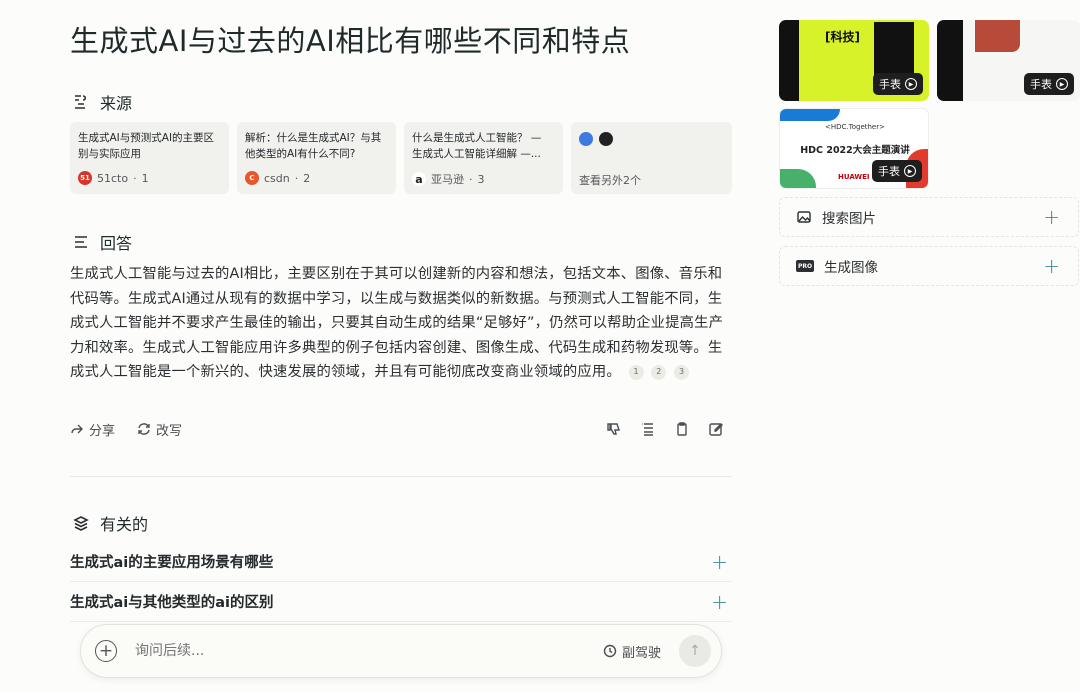 The height and width of the screenshot is (692, 1080). I want to click on attach-plus-icon: +, so click(106, 651).